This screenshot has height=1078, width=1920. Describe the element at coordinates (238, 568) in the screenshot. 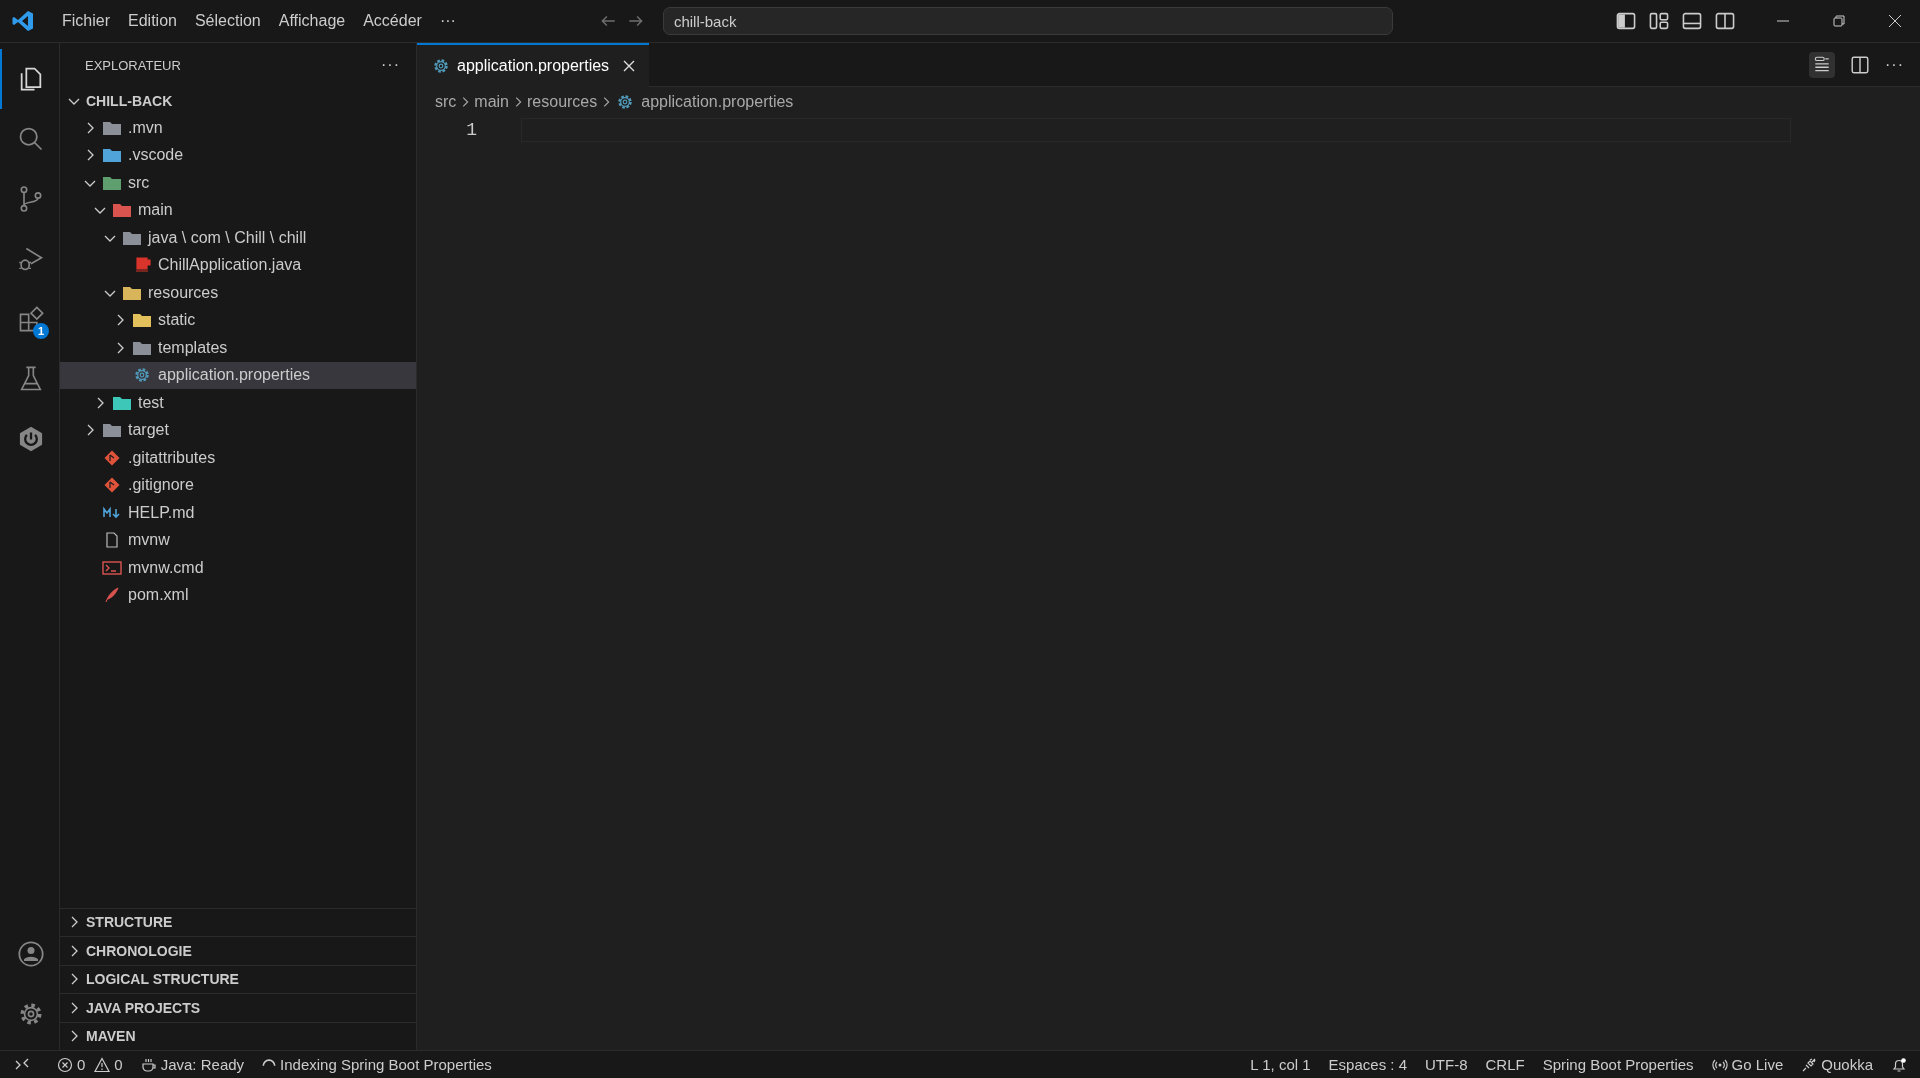

I see `tree-item: mvnw.cmd` at that location.